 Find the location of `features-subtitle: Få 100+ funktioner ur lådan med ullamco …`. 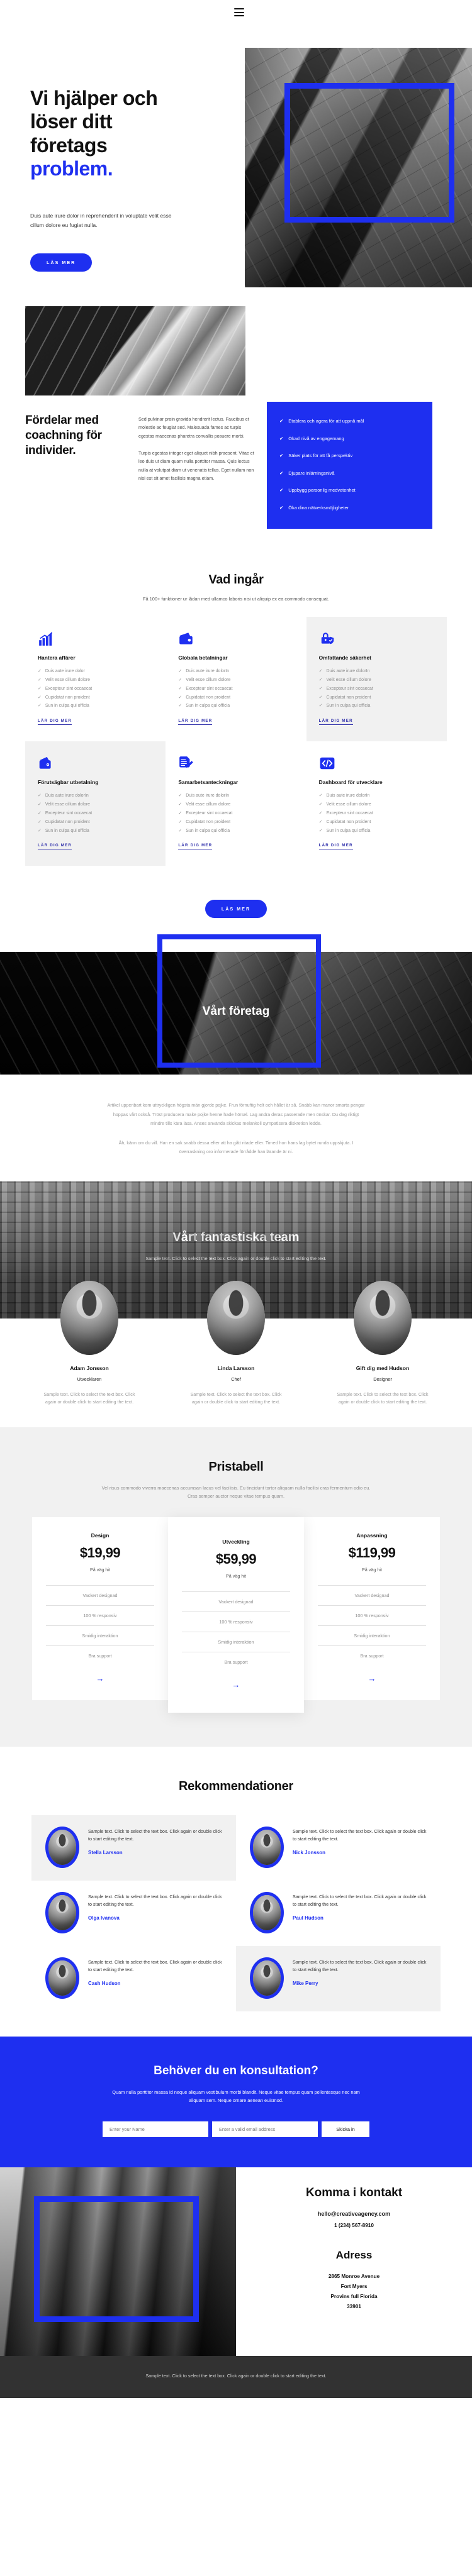

features-subtitle: Få 100+ funktioner ur lådan med ullamco … is located at coordinates (235, 599).